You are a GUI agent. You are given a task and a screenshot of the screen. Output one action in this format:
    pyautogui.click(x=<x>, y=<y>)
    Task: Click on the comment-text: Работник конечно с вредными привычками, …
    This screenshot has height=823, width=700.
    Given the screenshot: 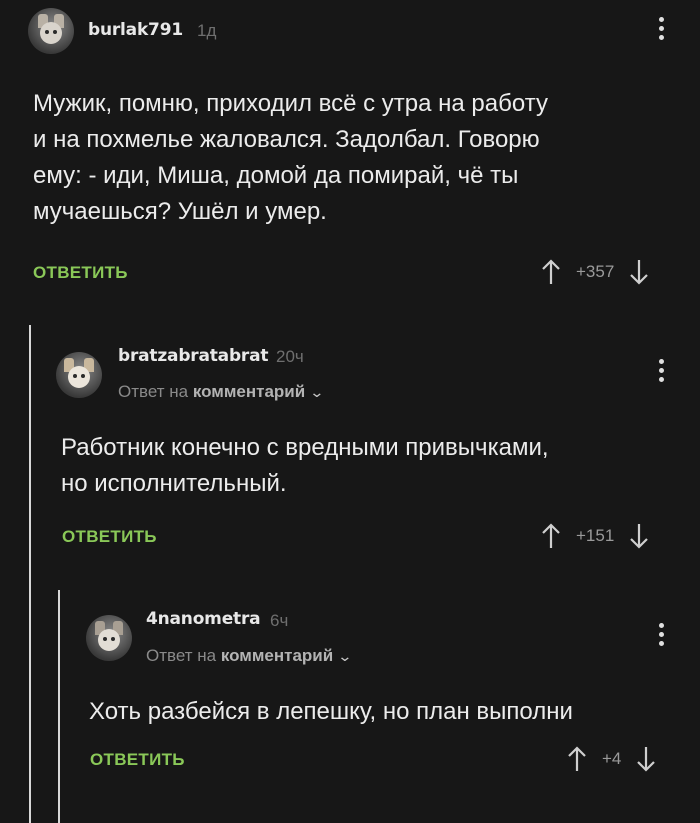 What is the action you would take?
    pyautogui.click(x=305, y=465)
    